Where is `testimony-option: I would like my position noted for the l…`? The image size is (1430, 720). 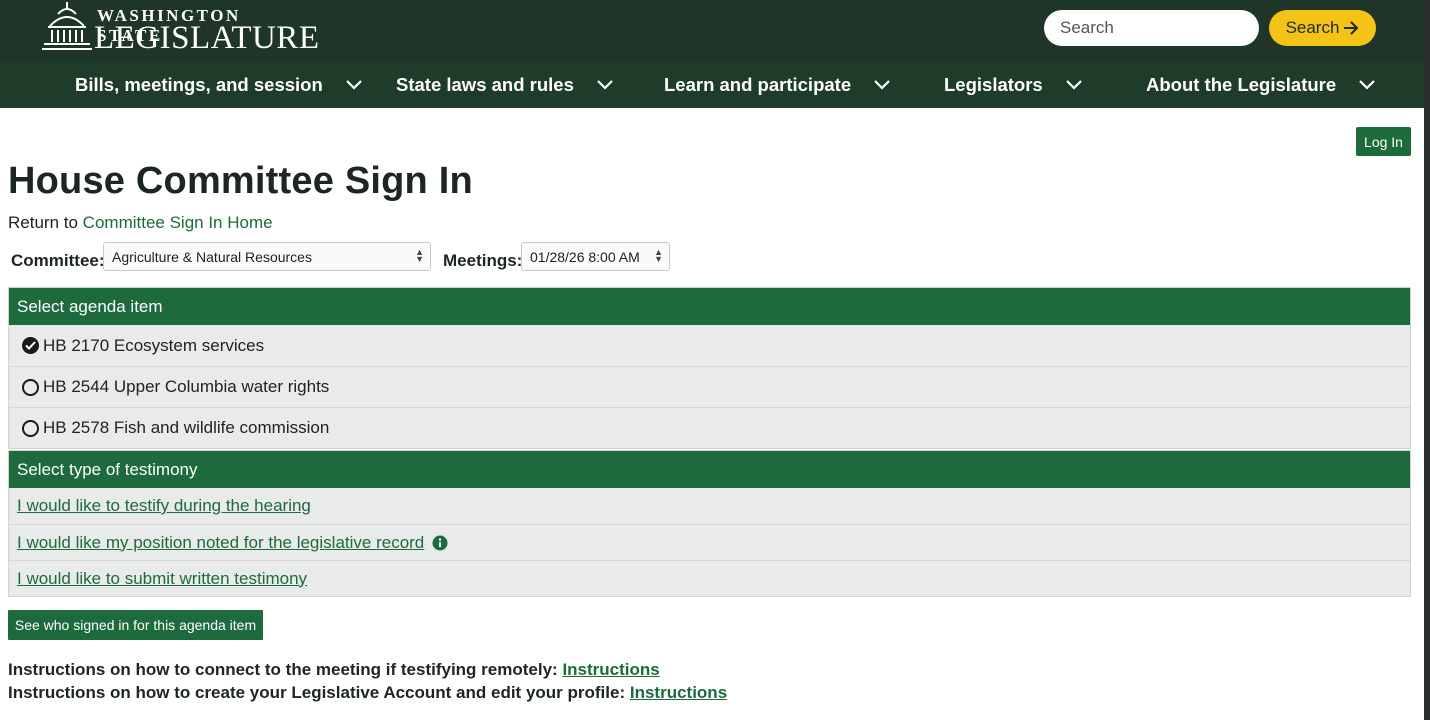
testimony-option: I would like my position noted for the l… is located at coordinates (709, 542).